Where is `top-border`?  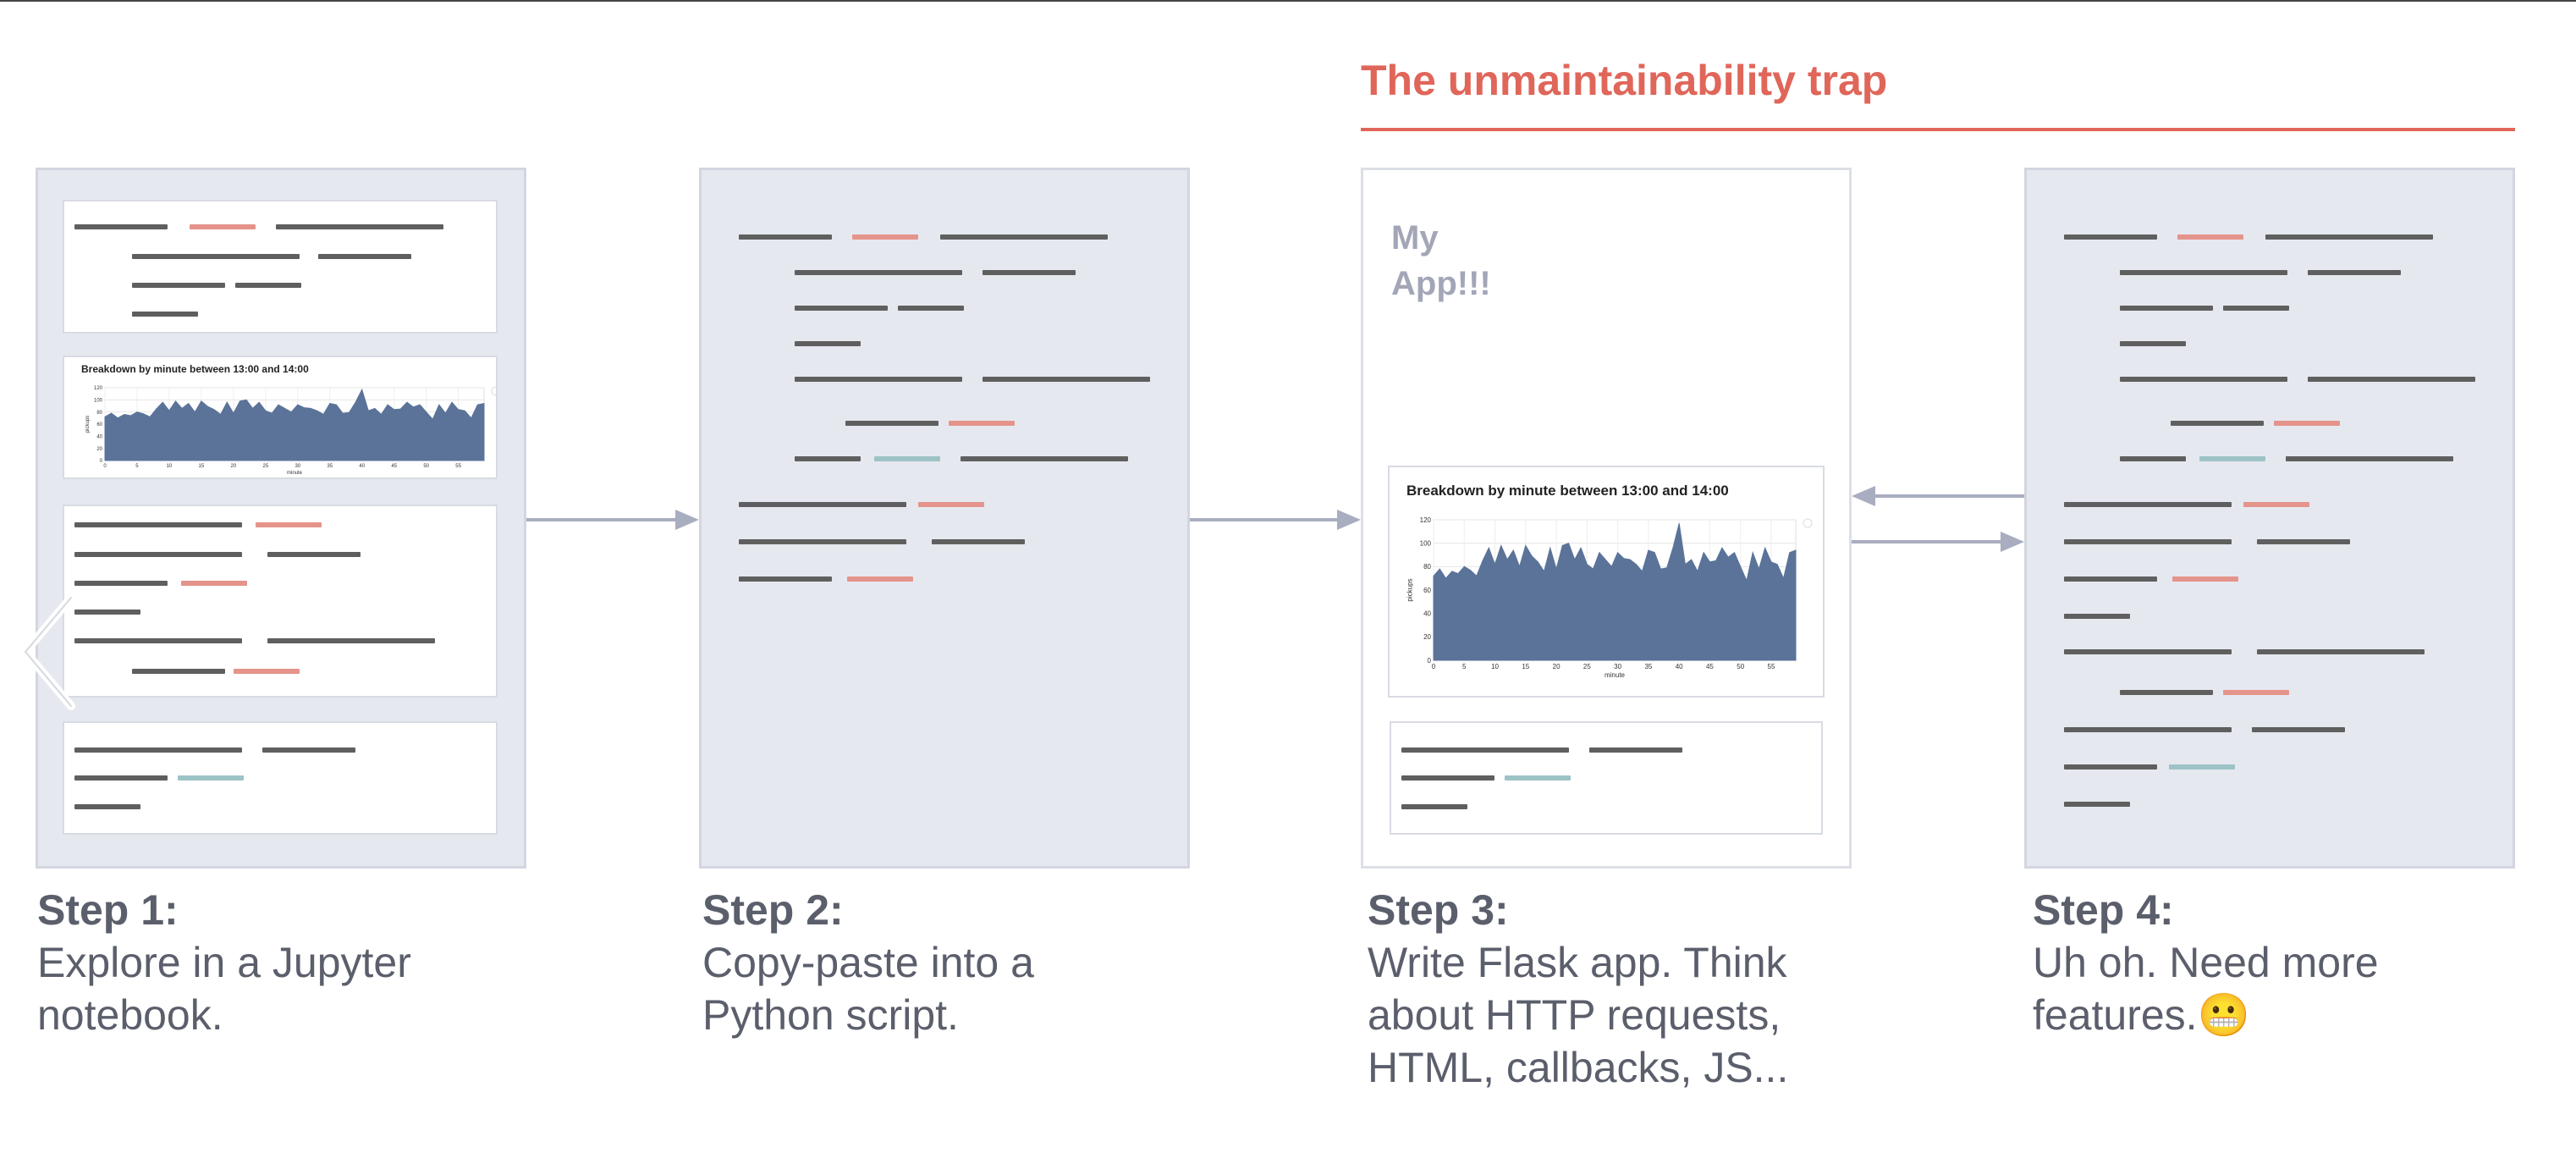 top-border is located at coordinates (1288, 1).